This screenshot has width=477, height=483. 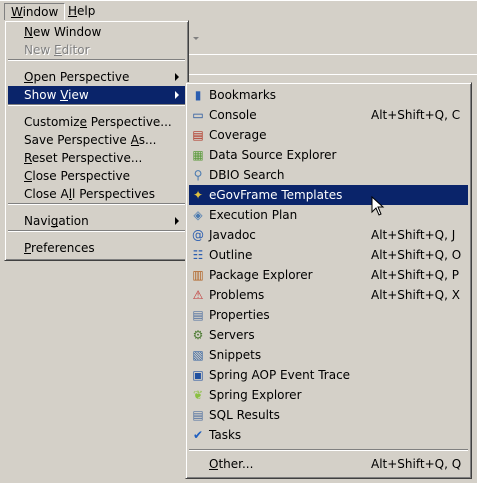 I want to click on show-view-item-egovframe-templates: ✦ eGovFrame Templates, so click(x=328, y=195).